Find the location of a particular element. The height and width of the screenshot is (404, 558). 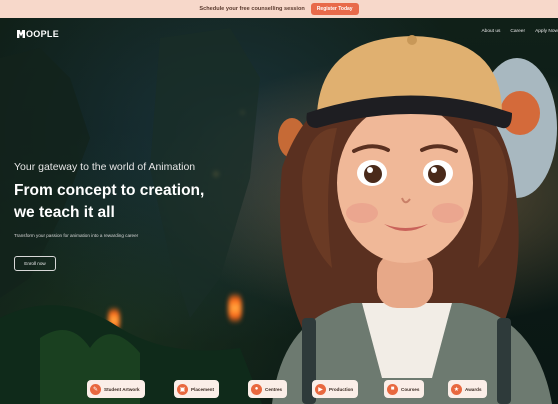

enroll-now-button: Enroll now is located at coordinates (35, 263).